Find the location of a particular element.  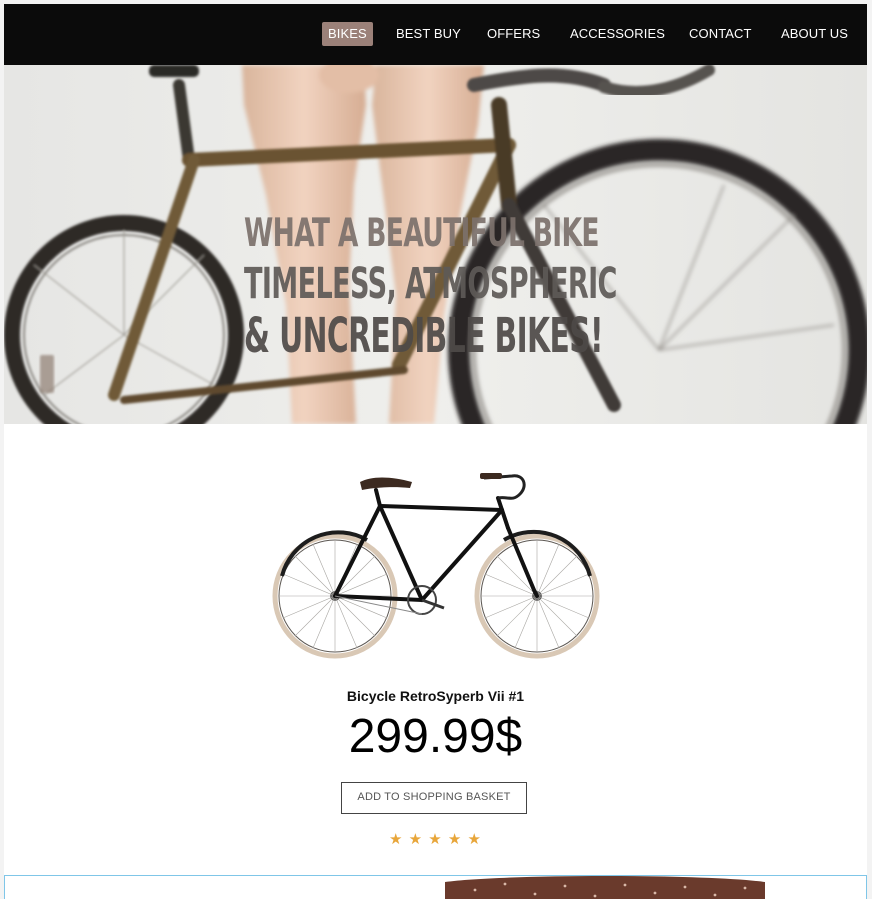

hero-line-3: & UNCREDIBLE BIKES! is located at coordinates (424, 336).